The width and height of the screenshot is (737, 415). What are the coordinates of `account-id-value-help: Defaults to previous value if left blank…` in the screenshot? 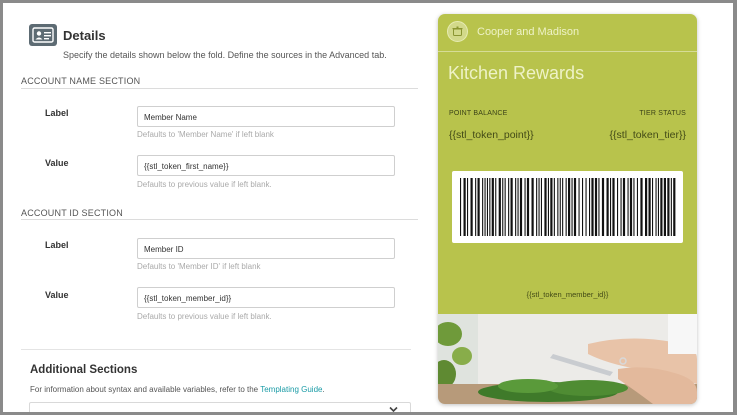 It's located at (204, 316).